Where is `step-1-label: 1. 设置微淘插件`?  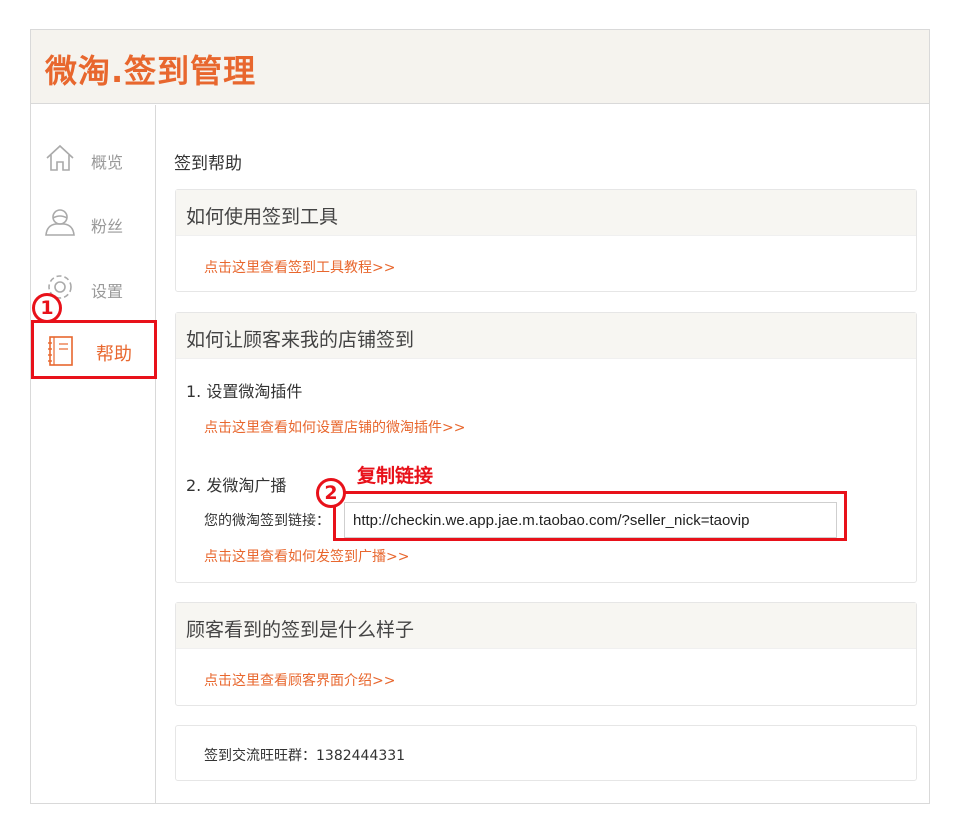 step-1-label: 1. 设置微淘插件 is located at coordinates (244, 391).